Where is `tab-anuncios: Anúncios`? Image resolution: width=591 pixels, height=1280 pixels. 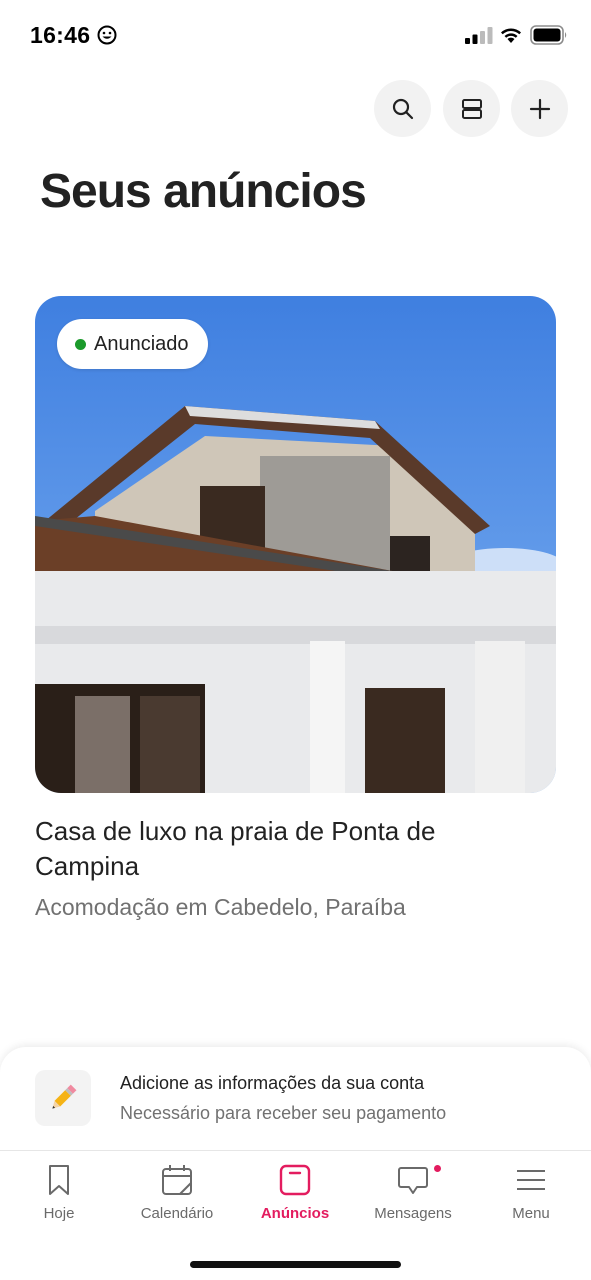 tab-anuncios: Anúncios is located at coordinates (295, 1203).